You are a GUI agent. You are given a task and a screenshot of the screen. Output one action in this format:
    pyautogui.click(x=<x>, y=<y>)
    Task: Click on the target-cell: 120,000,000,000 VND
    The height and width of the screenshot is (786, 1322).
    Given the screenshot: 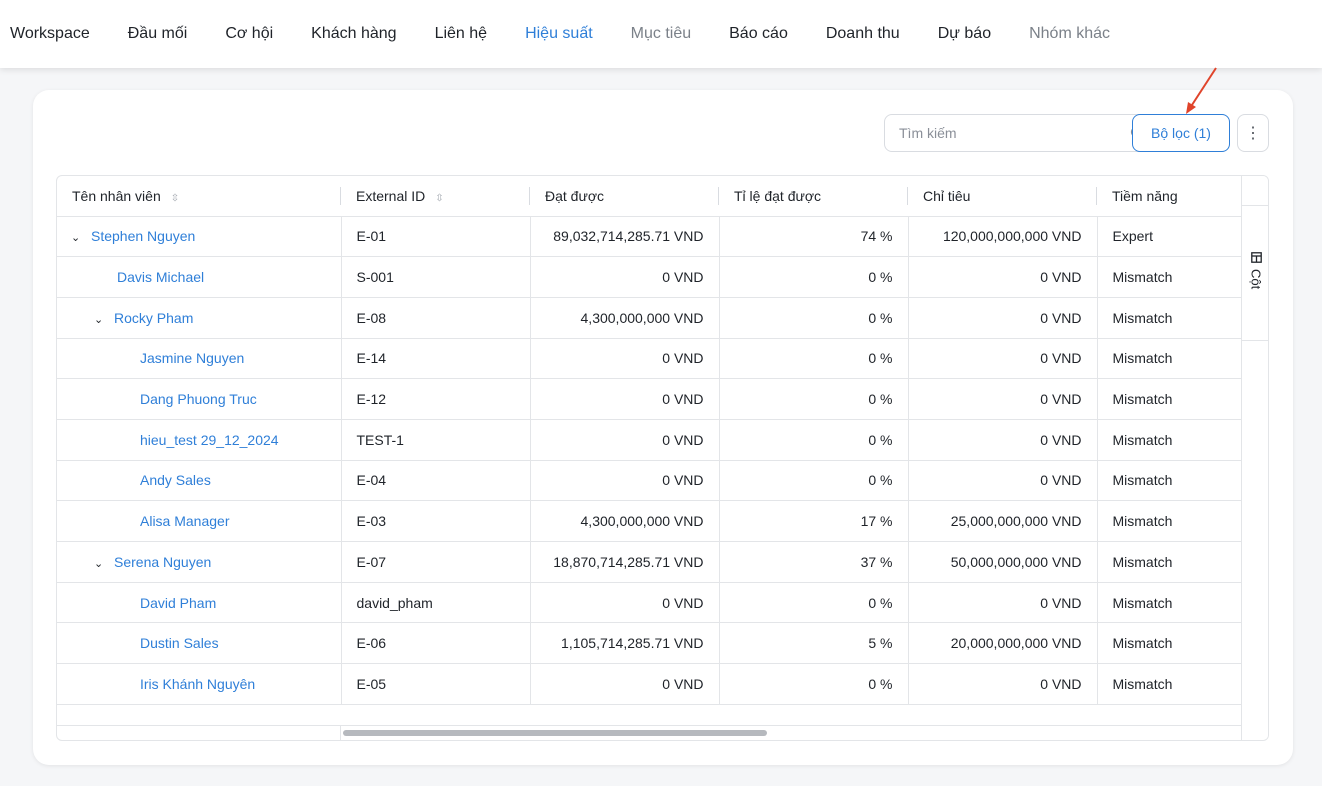 What is the action you would take?
    pyautogui.click(x=1003, y=237)
    